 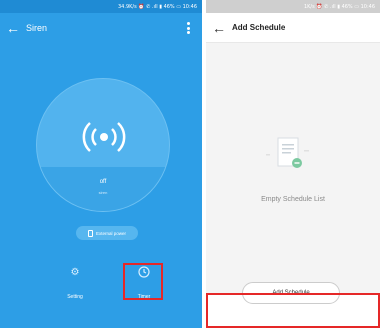 What do you see at coordinates (293, 310) in the screenshot?
I see `add-schedule-highlight-box` at bounding box center [293, 310].